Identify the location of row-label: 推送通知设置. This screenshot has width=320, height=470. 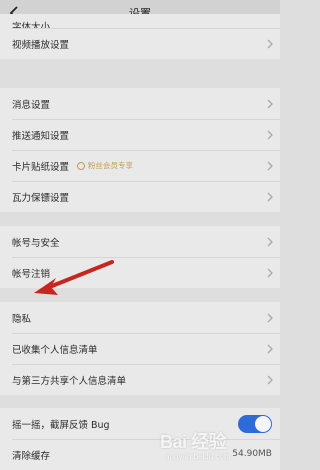
(41, 136).